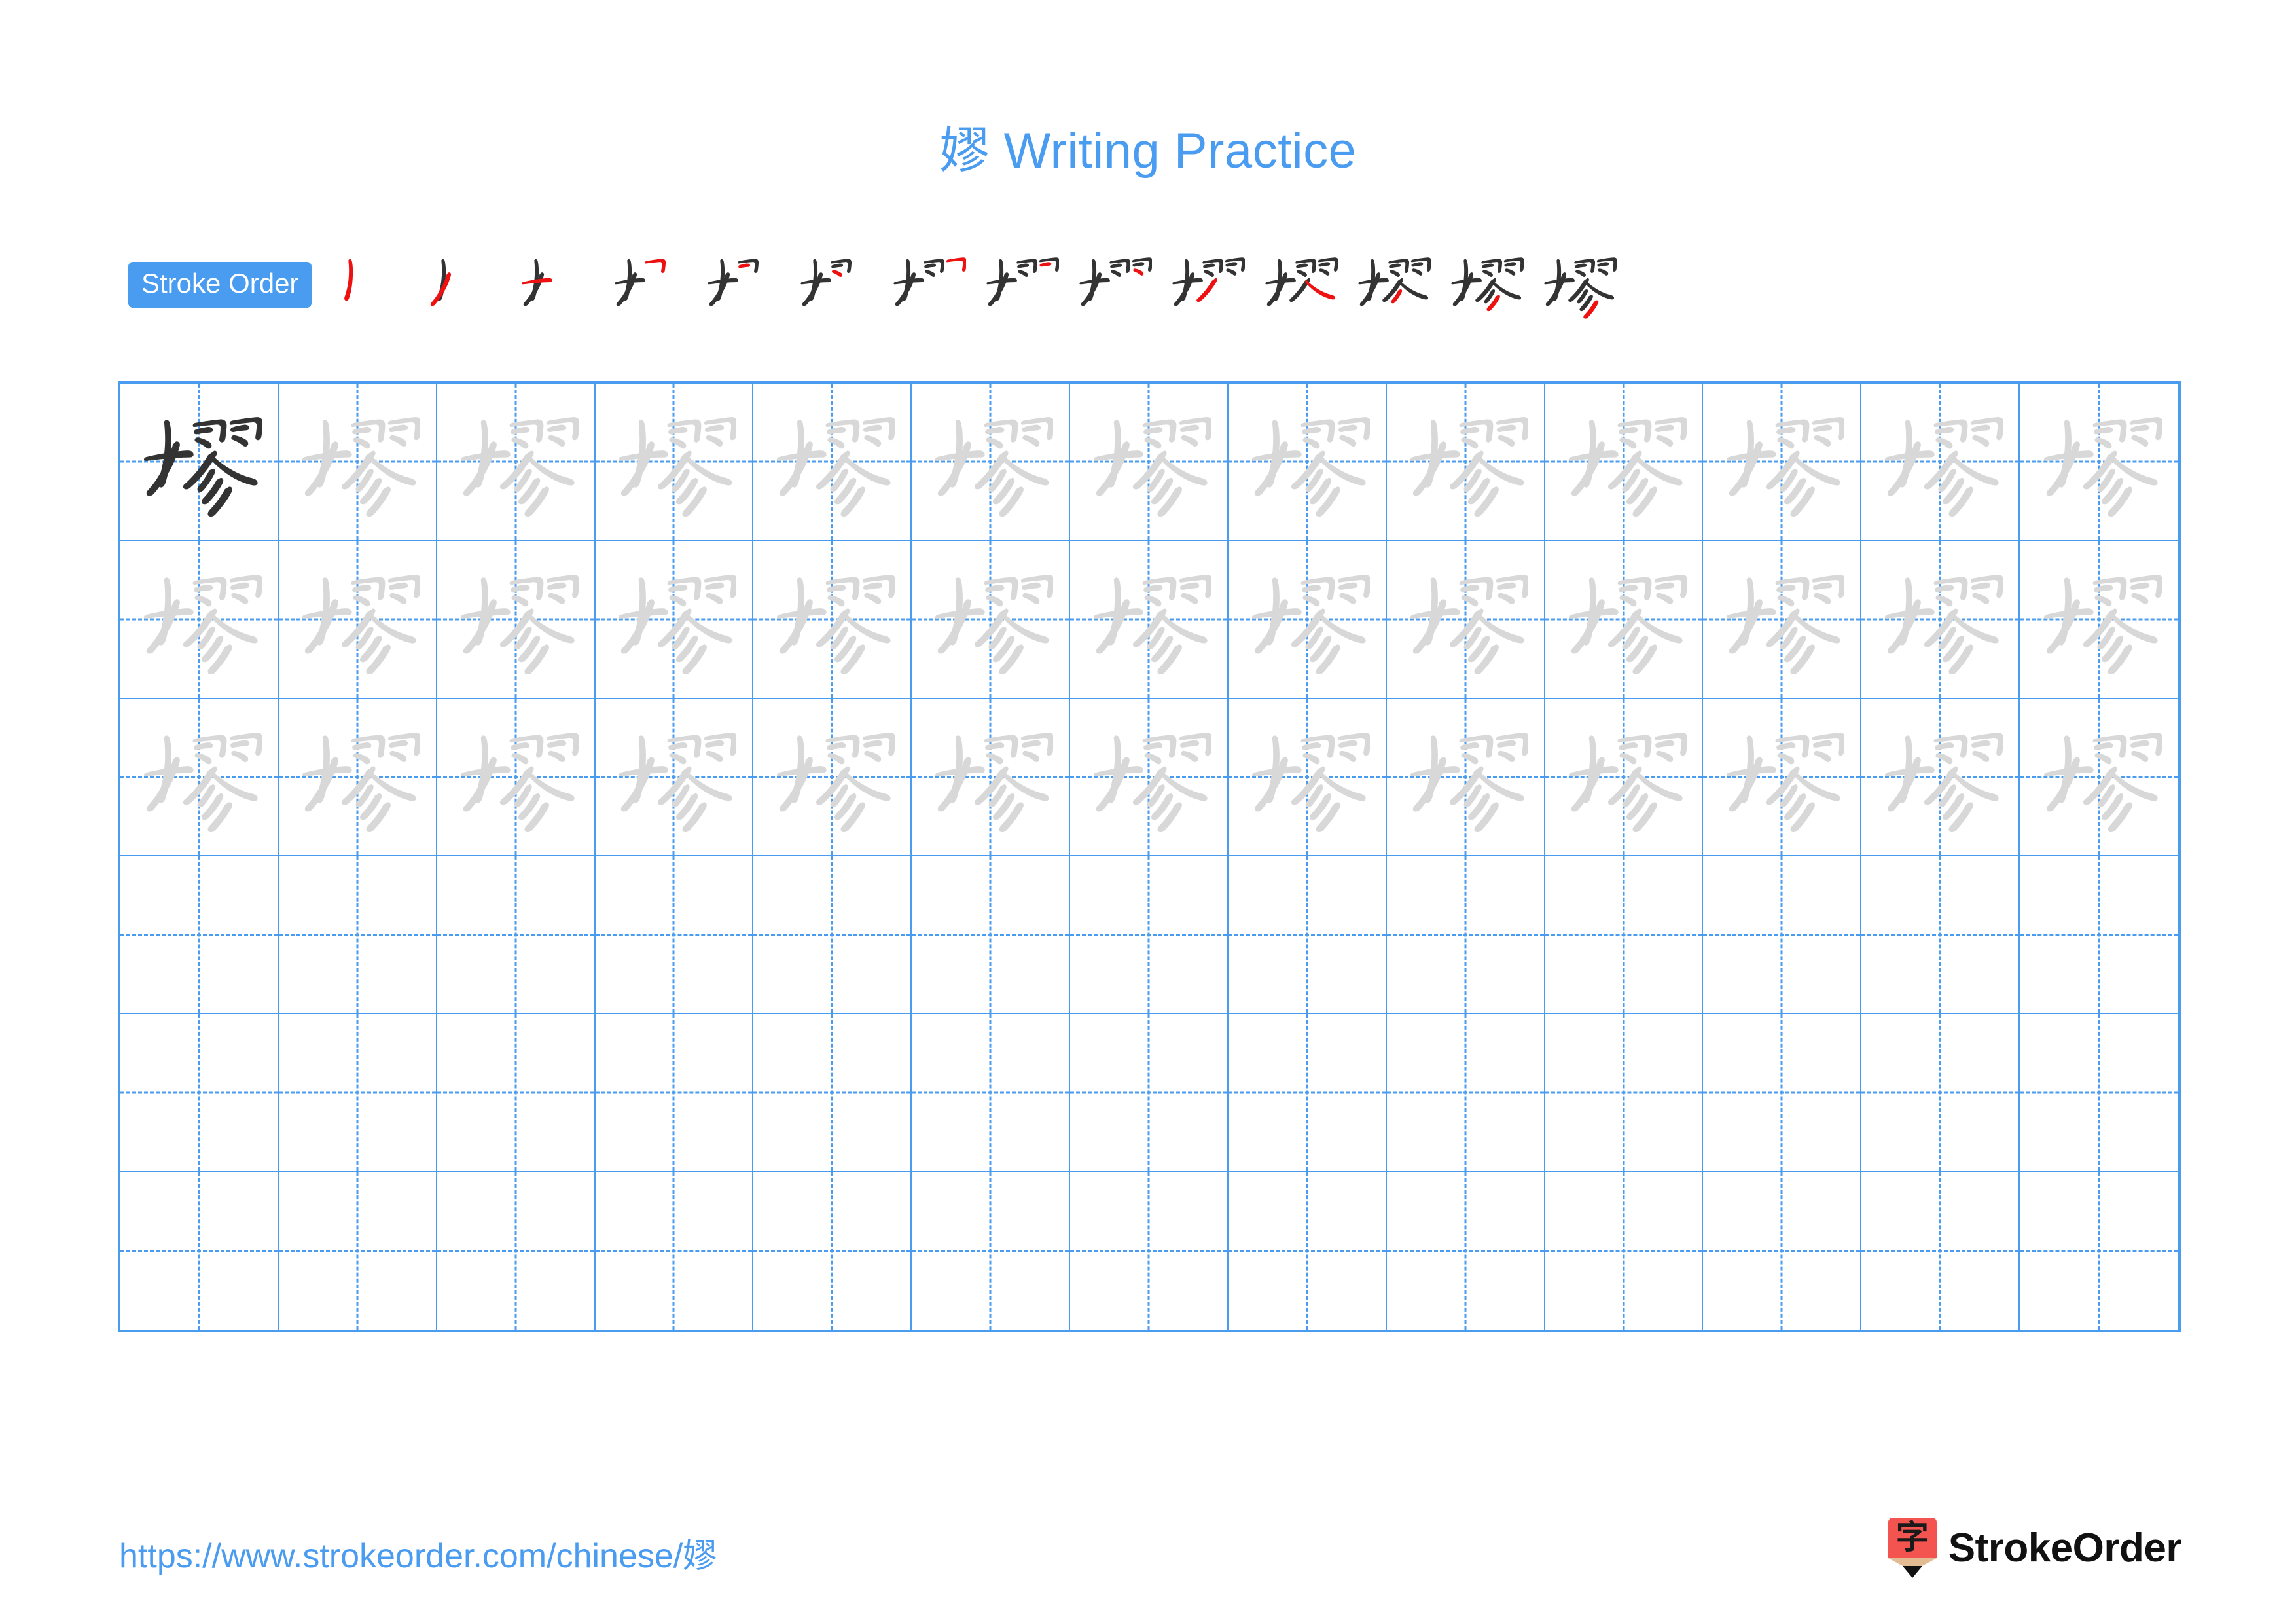 Image resolution: width=2296 pixels, height=1623 pixels. I want to click on practice-cell-r4-c8, so click(1307, 935).